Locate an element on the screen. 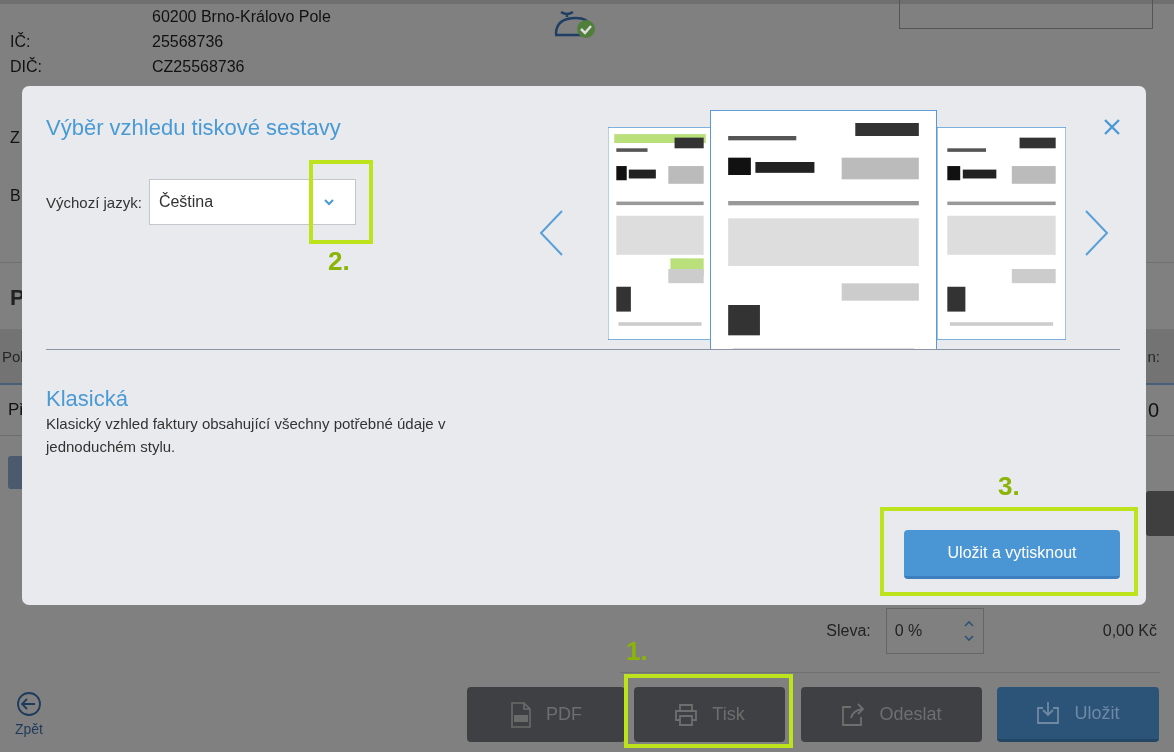 The height and width of the screenshot is (752, 1174). field-label: B is located at coordinates (15, 196).